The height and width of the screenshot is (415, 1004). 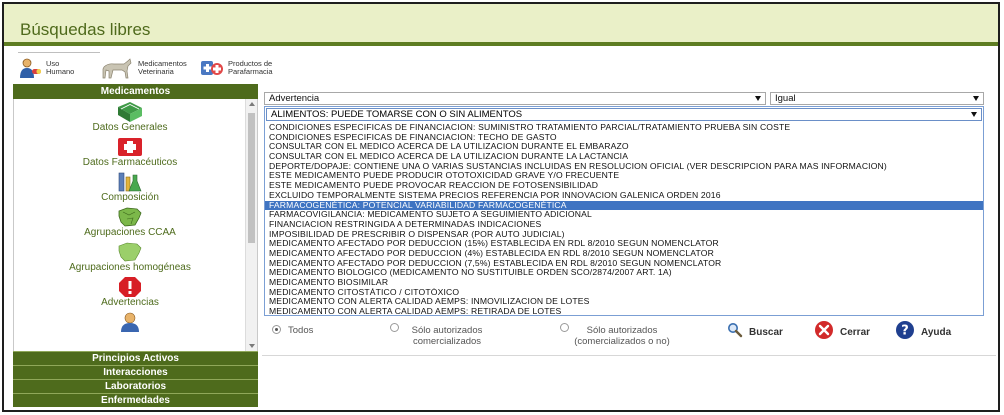 I want to click on quicklink-veterinaria: Medicamentos Veterinaria, so click(x=143, y=68).